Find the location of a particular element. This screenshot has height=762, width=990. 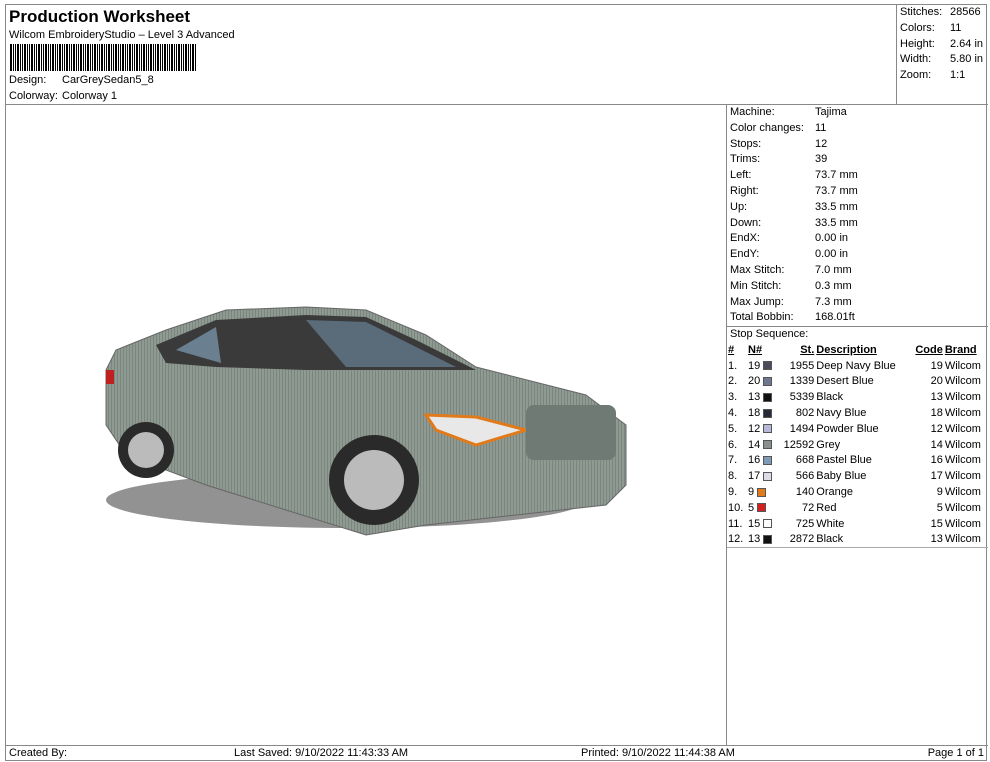

color-description: Orange is located at coordinates (834, 492).